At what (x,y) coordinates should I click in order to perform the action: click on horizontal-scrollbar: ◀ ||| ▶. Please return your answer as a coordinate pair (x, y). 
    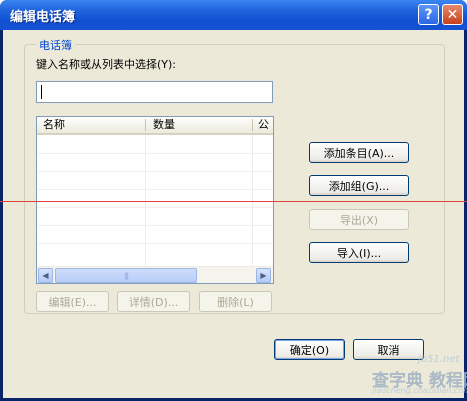
    Looking at the image, I should click on (155, 274).